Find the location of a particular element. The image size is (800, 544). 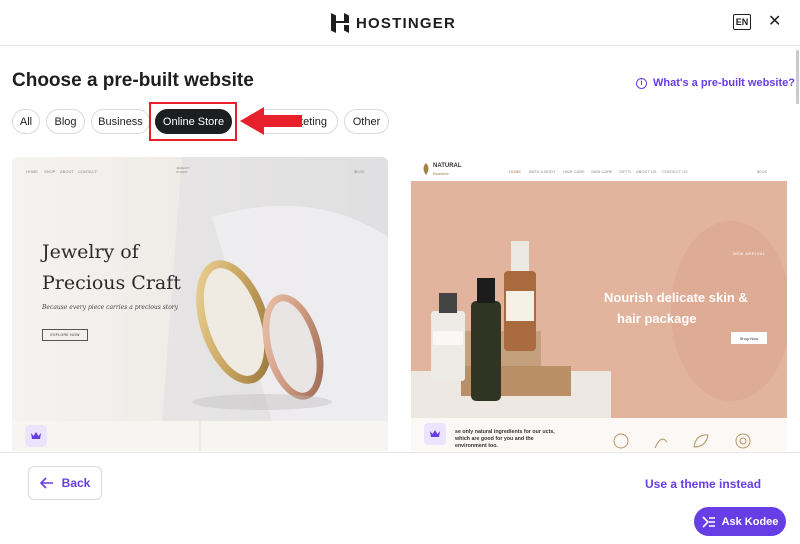

hero-heading-line2: hair package is located at coordinates (657, 318).